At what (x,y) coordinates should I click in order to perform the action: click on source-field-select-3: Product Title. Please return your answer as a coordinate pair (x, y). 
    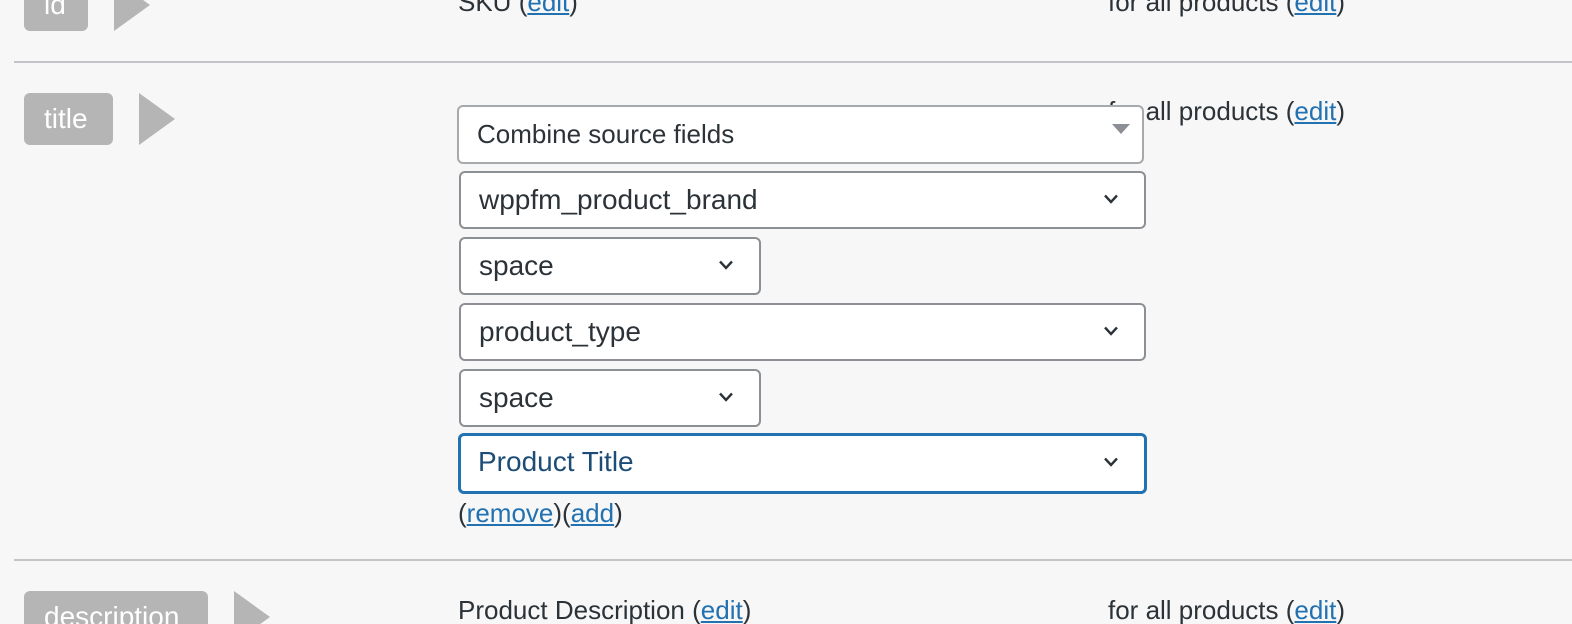
    Looking at the image, I should click on (802, 463).